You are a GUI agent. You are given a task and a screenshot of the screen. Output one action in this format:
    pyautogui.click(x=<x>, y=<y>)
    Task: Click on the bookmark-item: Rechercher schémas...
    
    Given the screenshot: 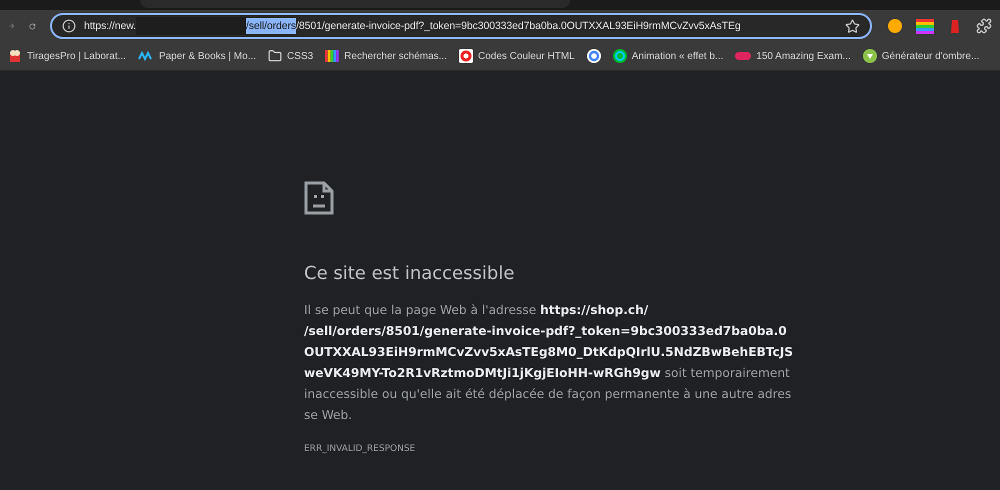 What is the action you would take?
    pyautogui.click(x=386, y=56)
    